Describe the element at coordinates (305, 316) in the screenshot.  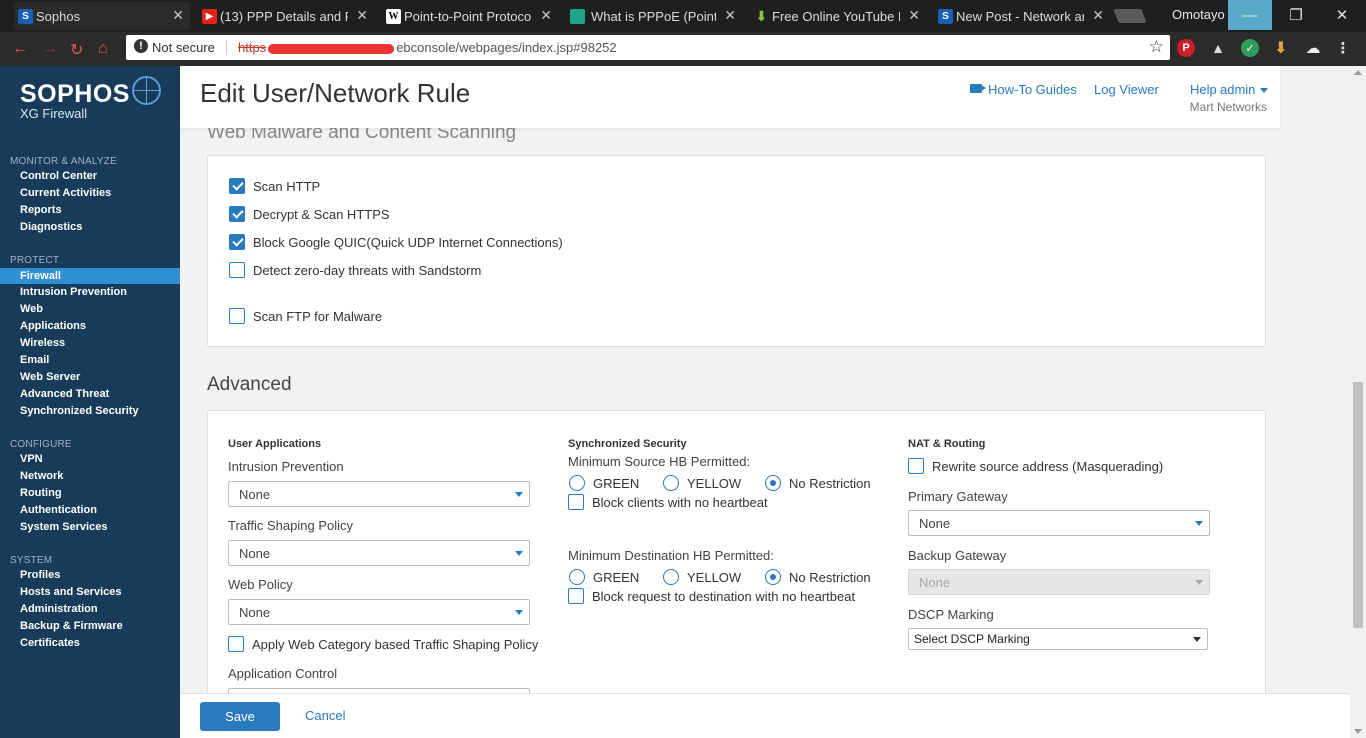
I see `scan-ftp-option: Scan FTP for Malware` at that location.